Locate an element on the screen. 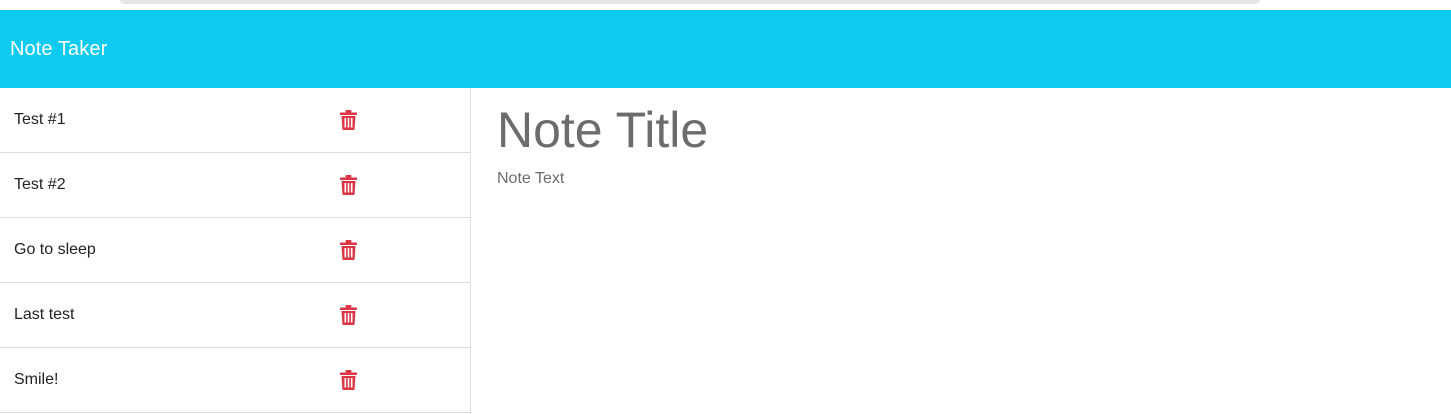  browser-top-strip is located at coordinates (725, 5).